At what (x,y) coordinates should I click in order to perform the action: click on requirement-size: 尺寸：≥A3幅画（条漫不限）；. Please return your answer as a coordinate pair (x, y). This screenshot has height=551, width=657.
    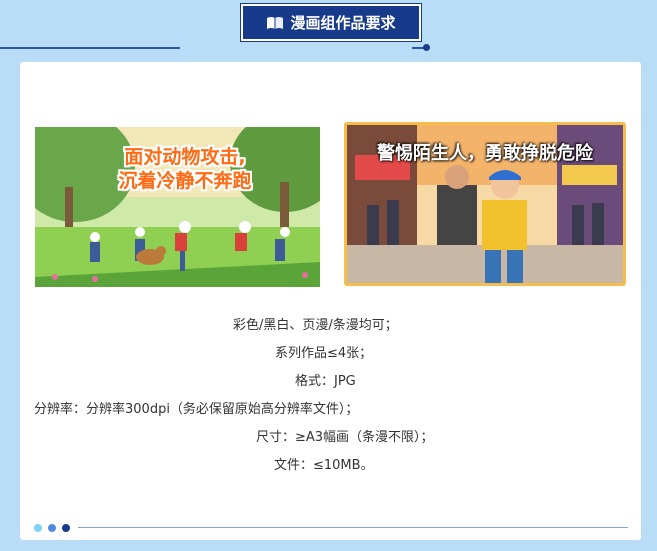
    Looking at the image, I should click on (345, 437).